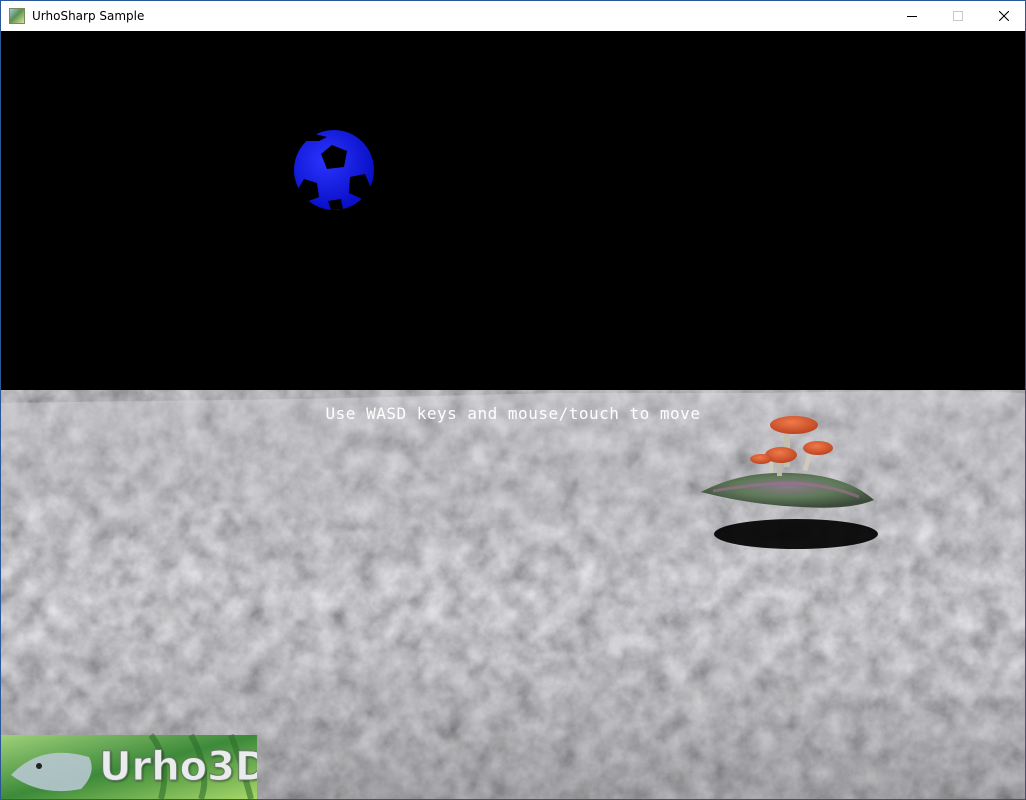  Describe the element at coordinates (334, 170) in the screenshot. I see `soccer-ball` at that location.